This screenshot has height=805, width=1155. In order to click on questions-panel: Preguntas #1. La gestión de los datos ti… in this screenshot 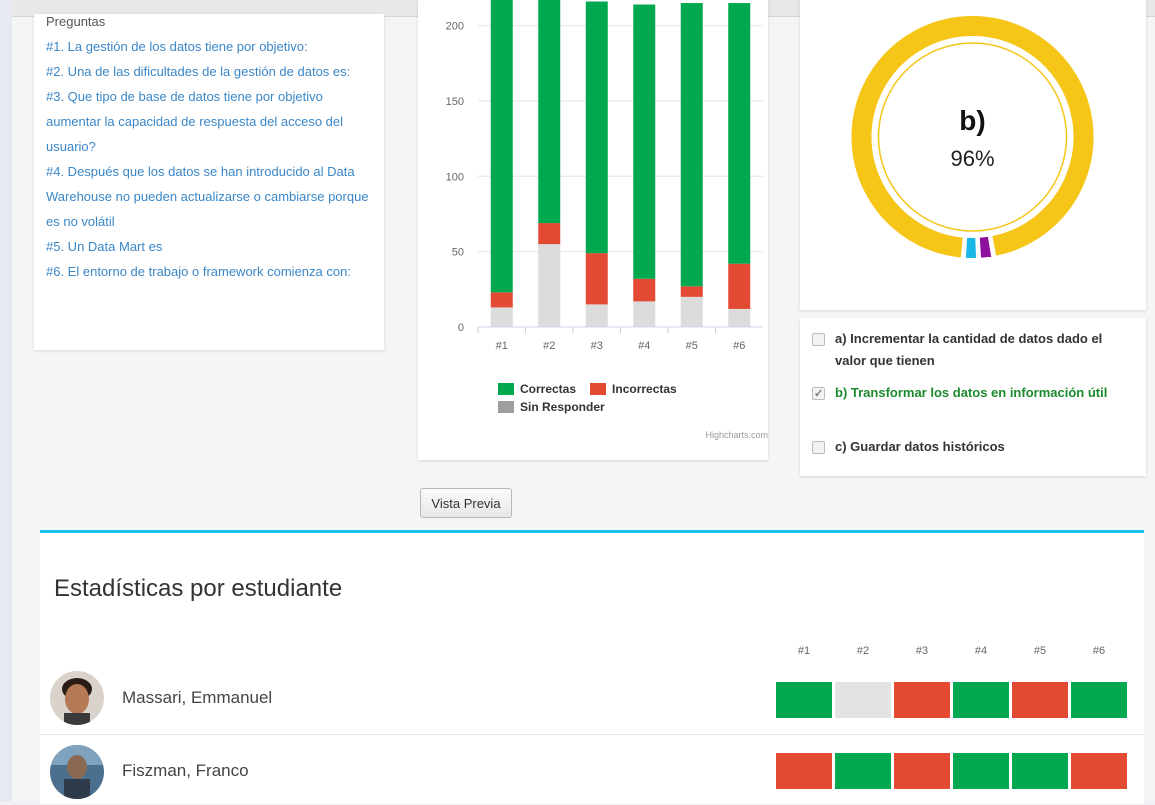, I will do `click(209, 182)`.